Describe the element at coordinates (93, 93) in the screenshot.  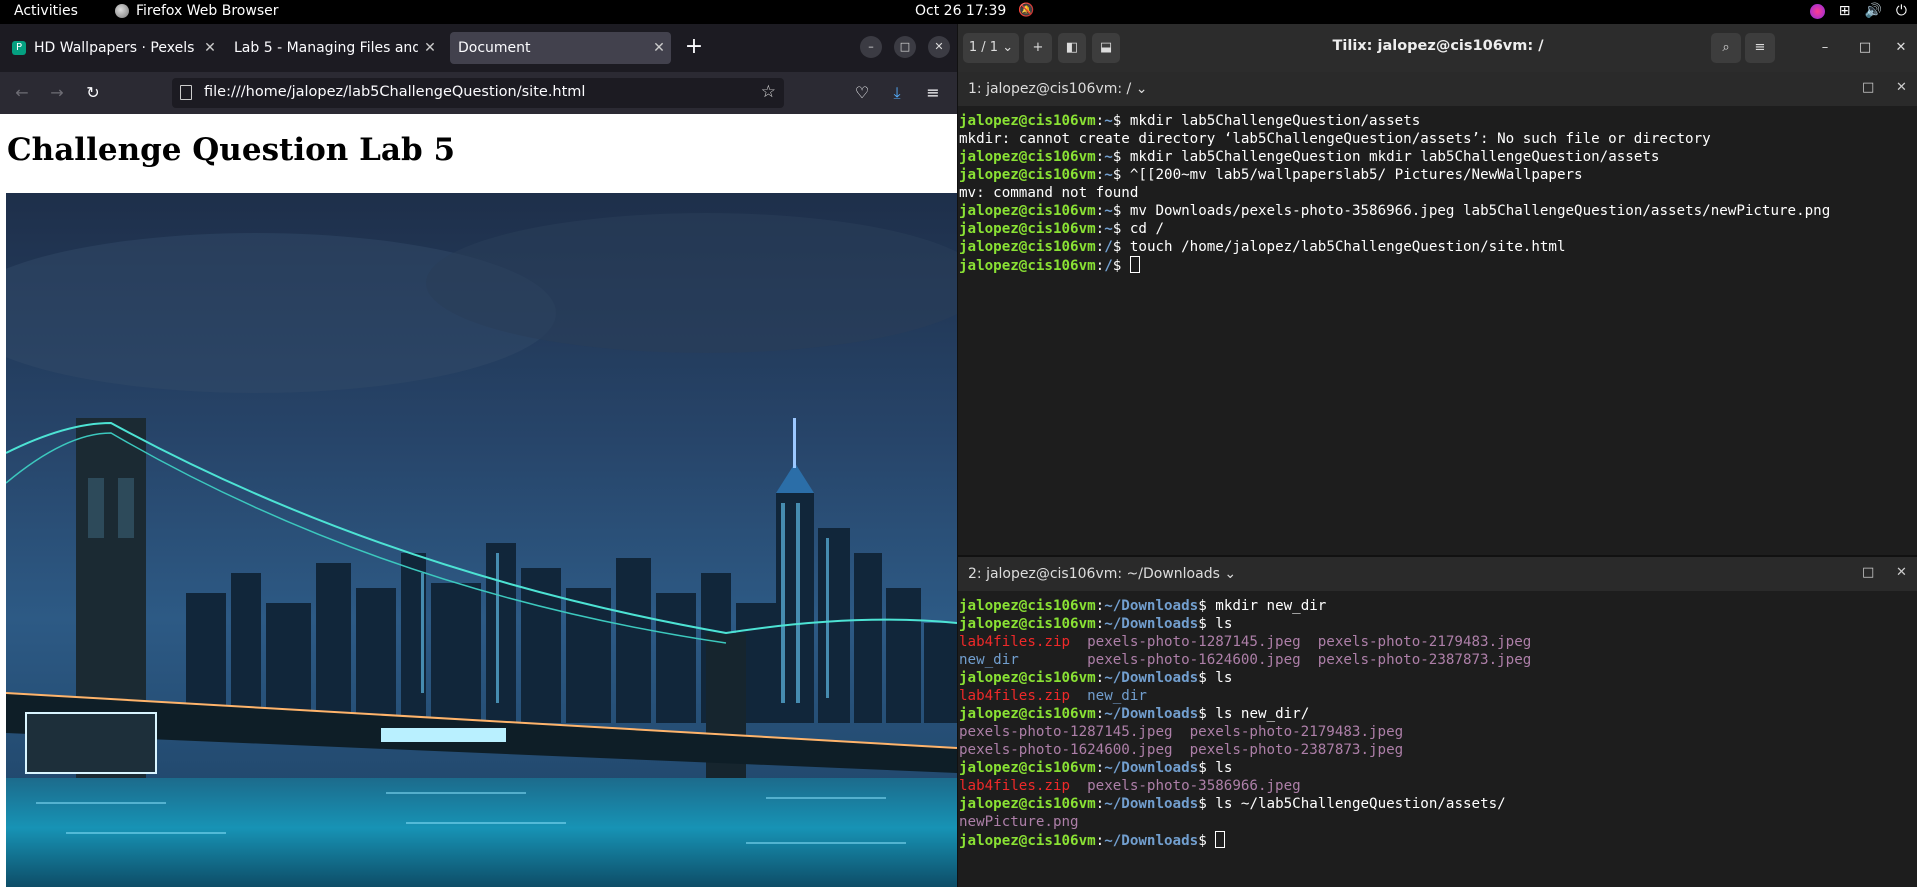
I see `reload-button: ↻` at that location.